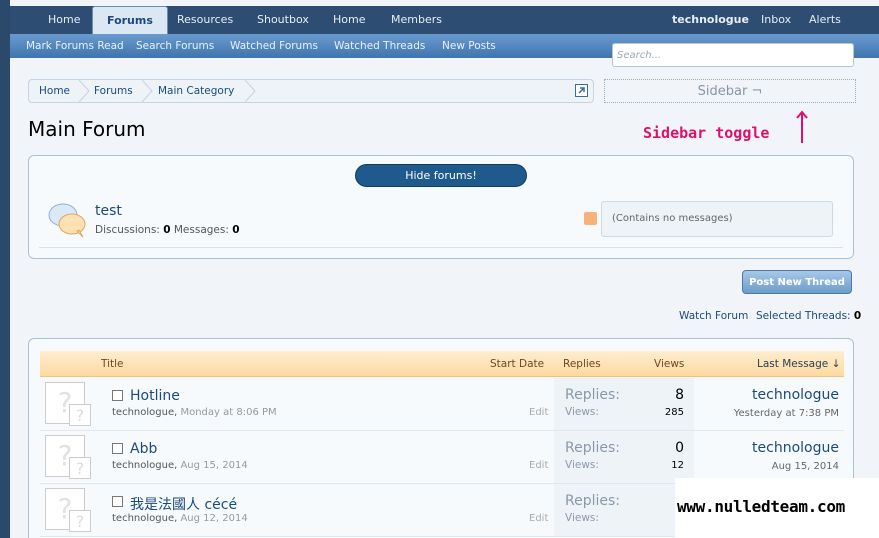 This screenshot has width=879, height=538. What do you see at coordinates (517, 364) in the screenshot?
I see `header-start-date: Start Date` at bounding box center [517, 364].